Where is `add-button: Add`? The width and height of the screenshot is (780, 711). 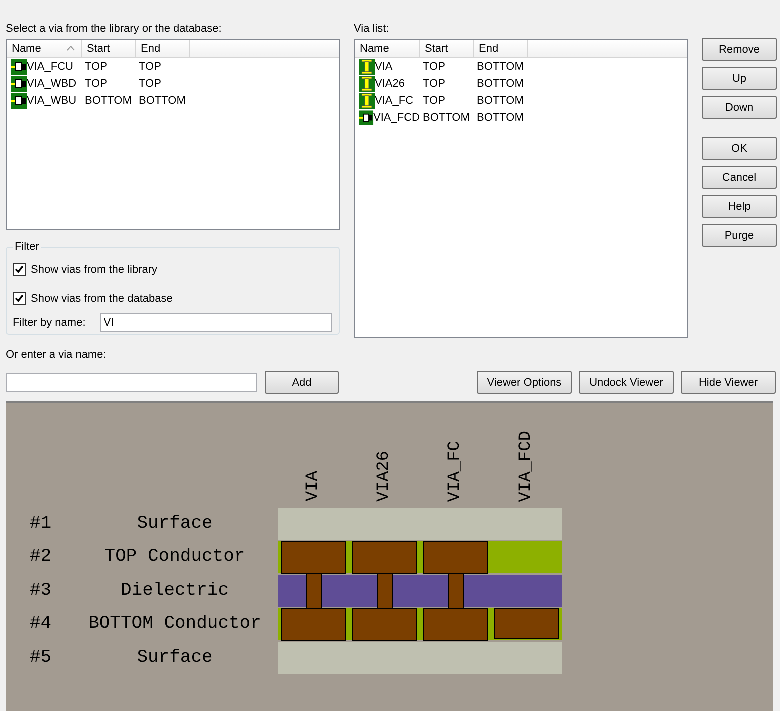
add-button: Add is located at coordinates (302, 382).